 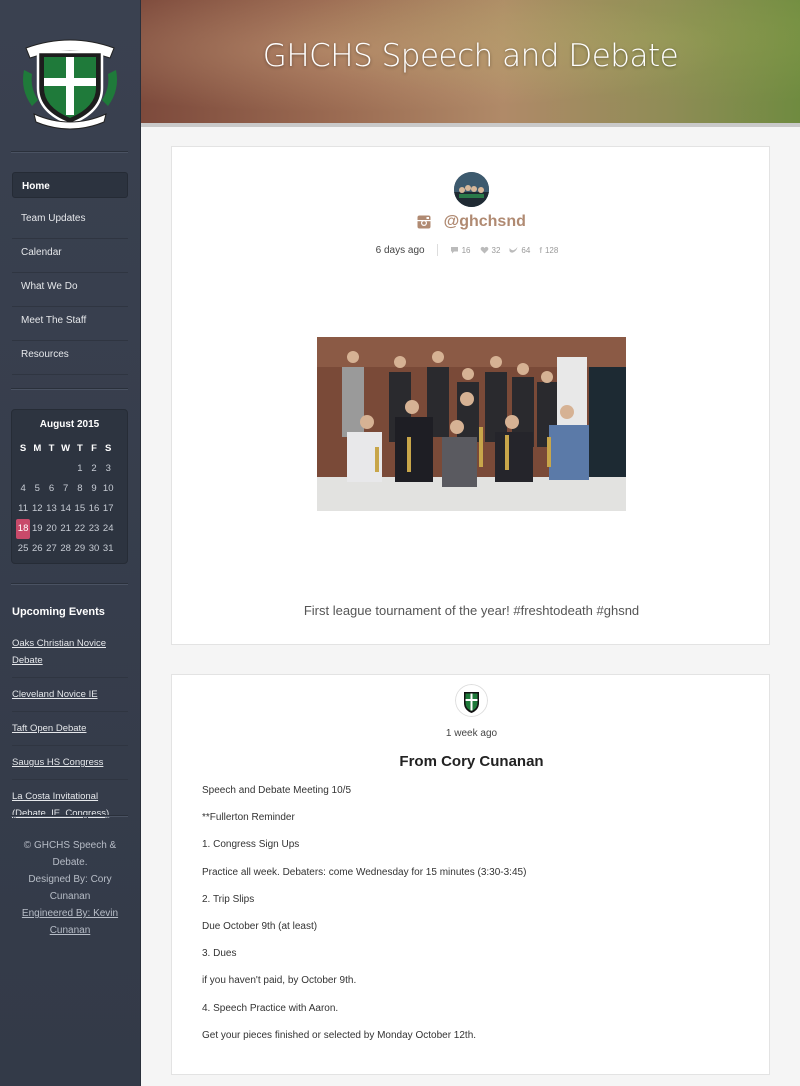 What do you see at coordinates (70, 656) in the screenshot?
I see `event-link: Oaks Christian Novice Debate` at bounding box center [70, 656].